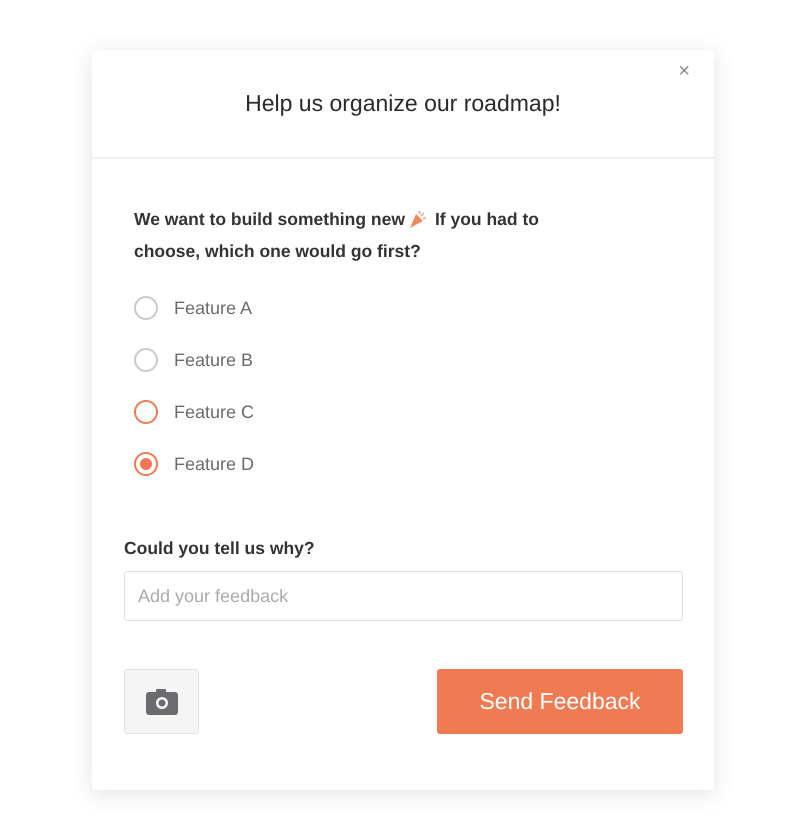  What do you see at coordinates (424, 360) in the screenshot?
I see `radio-option: Feature B` at bounding box center [424, 360].